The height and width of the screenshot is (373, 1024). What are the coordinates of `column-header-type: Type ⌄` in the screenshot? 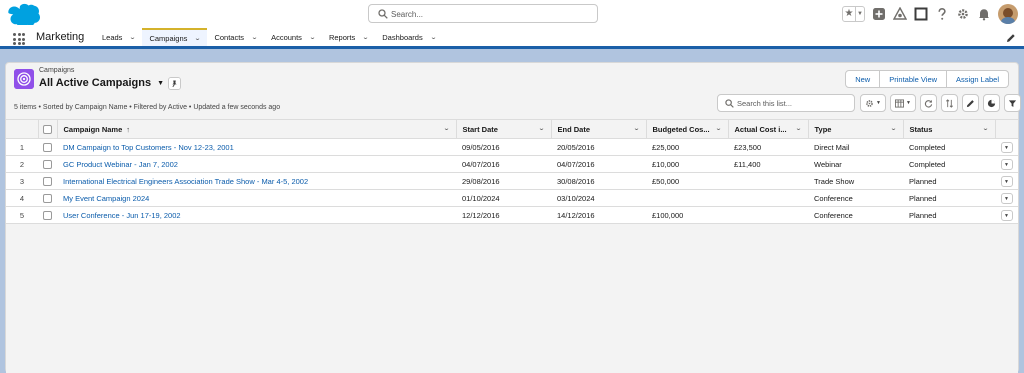 It's located at (855, 129).